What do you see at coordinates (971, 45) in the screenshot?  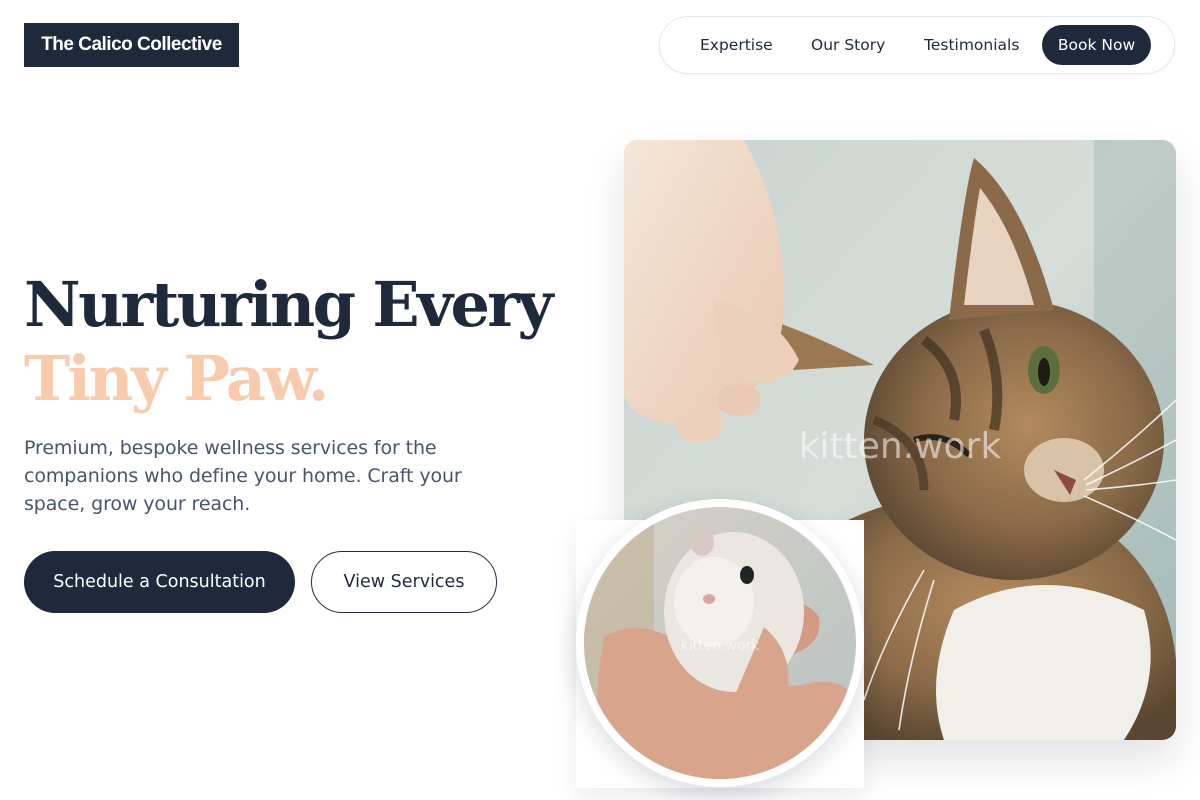 I see `nav-link-testimonials: Testimonials` at bounding box center [971, 45].